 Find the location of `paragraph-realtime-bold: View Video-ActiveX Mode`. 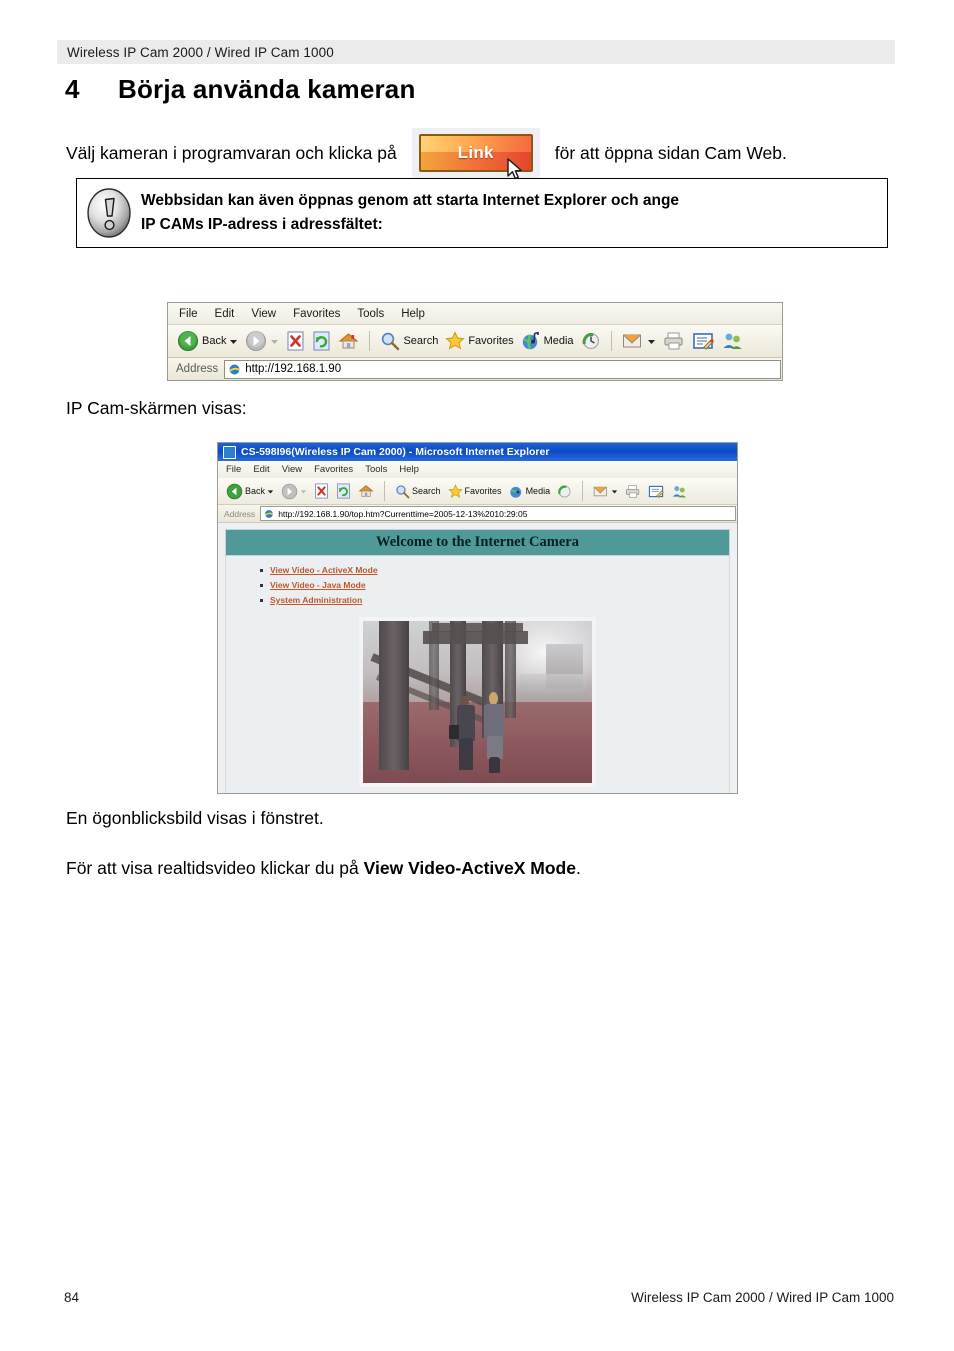

paragraph-realtime-bold: View Video-ActiveX Mode is located at coordinates (469, 868).